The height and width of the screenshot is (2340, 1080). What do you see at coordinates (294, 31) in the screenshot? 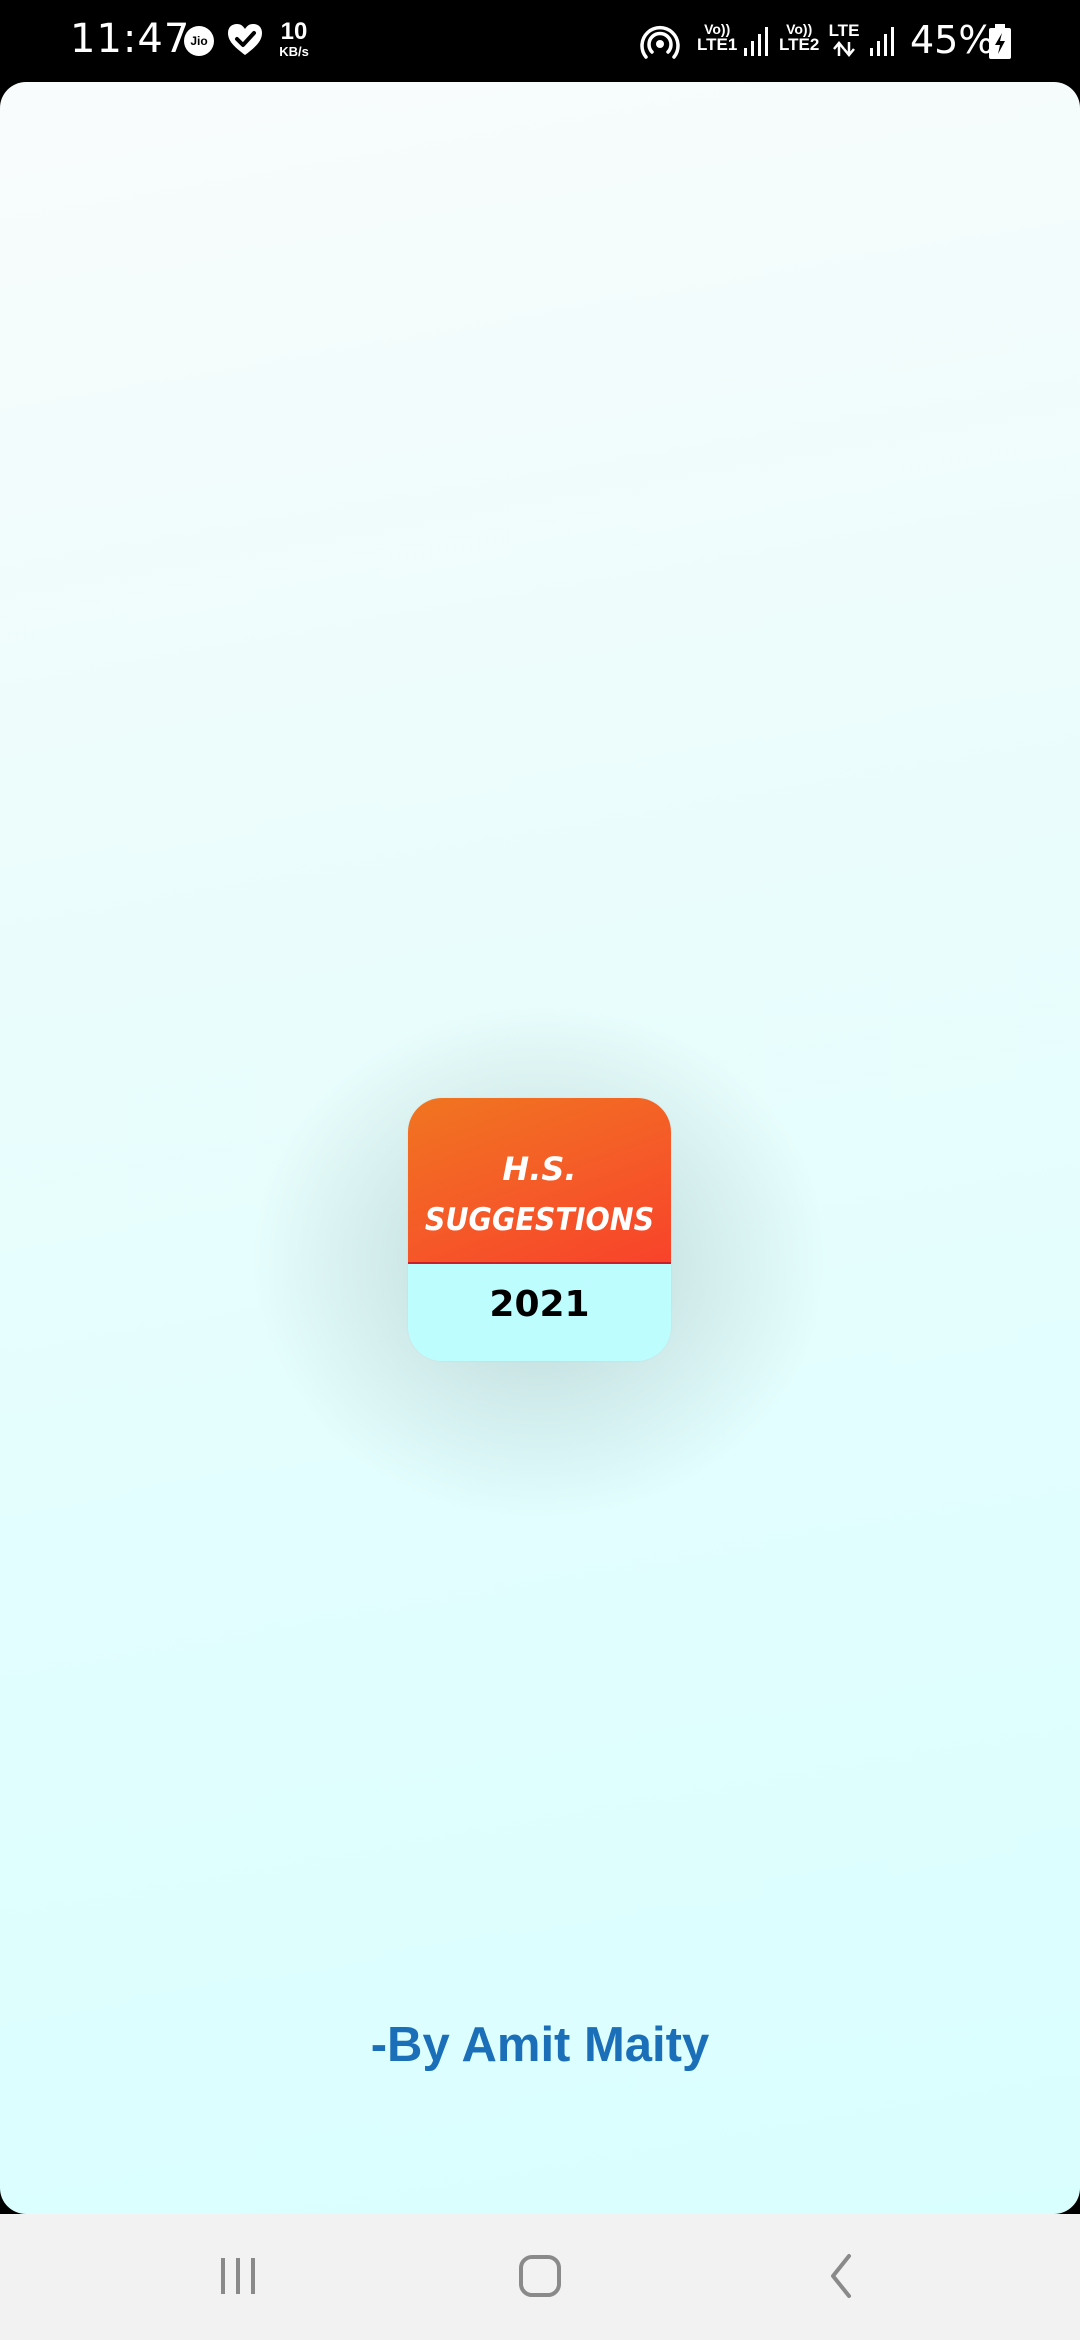
I see `net-speed-value: 10` at bounding box center [294, 31].